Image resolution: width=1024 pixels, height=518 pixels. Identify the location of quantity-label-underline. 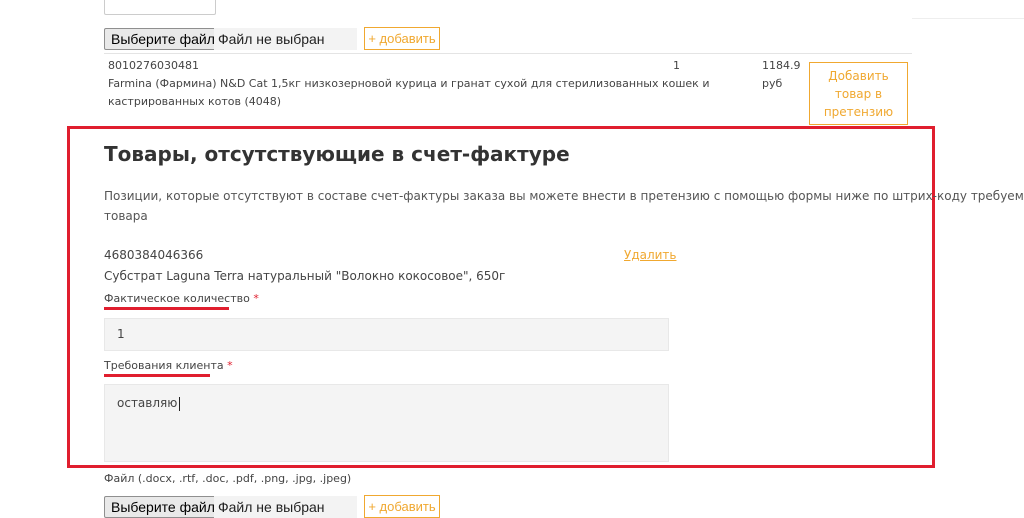
(166, 308).